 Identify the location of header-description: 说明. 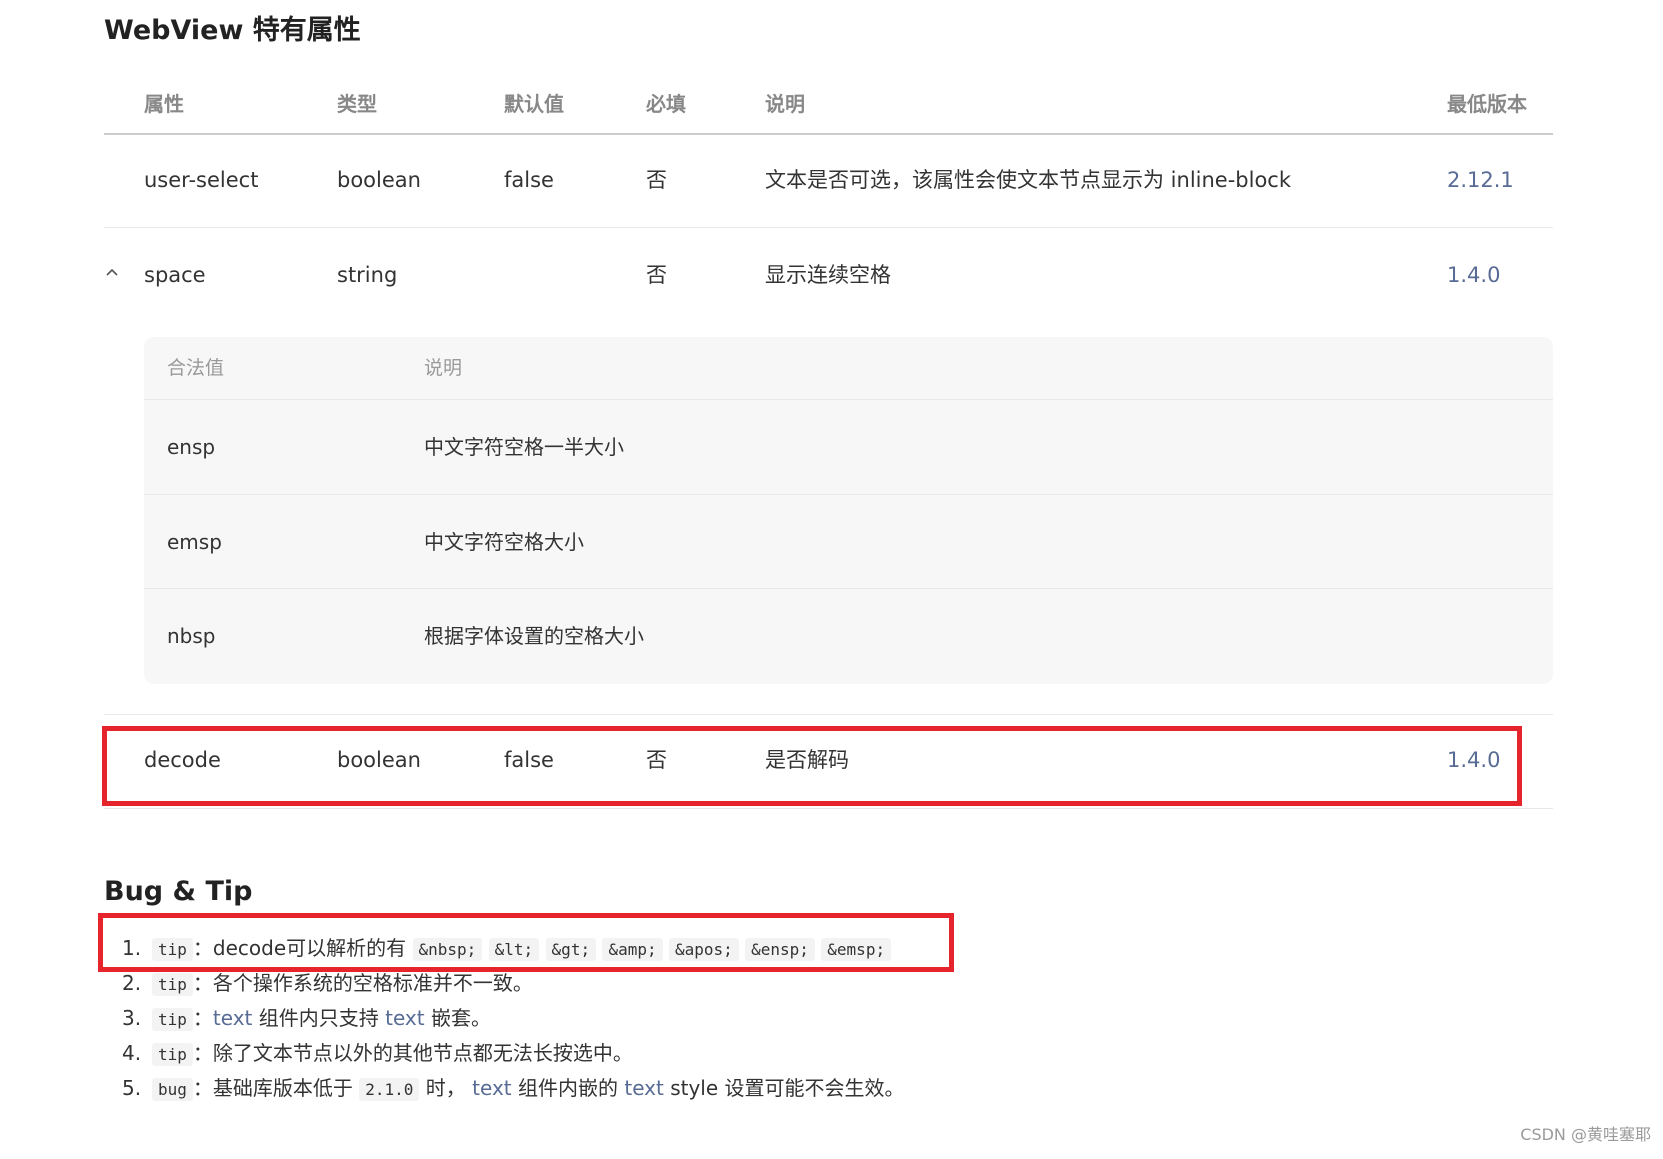
(785, 104).